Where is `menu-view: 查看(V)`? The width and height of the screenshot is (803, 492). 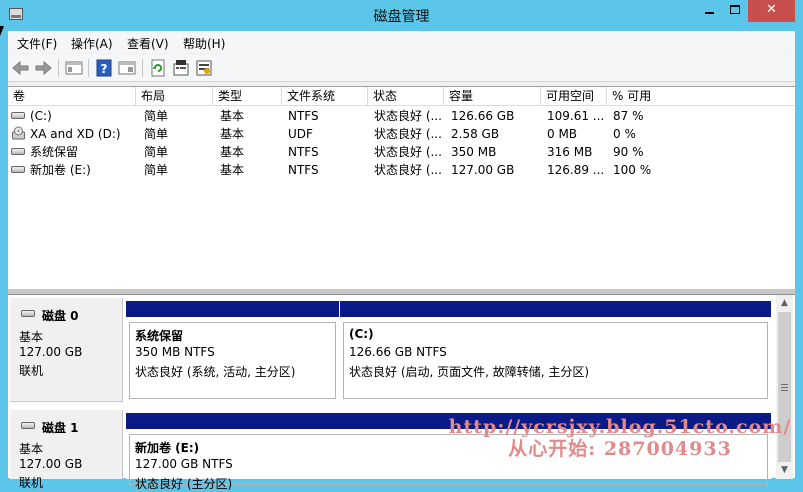
menu-view: 查看(V) is located at coordinates (148, 43).